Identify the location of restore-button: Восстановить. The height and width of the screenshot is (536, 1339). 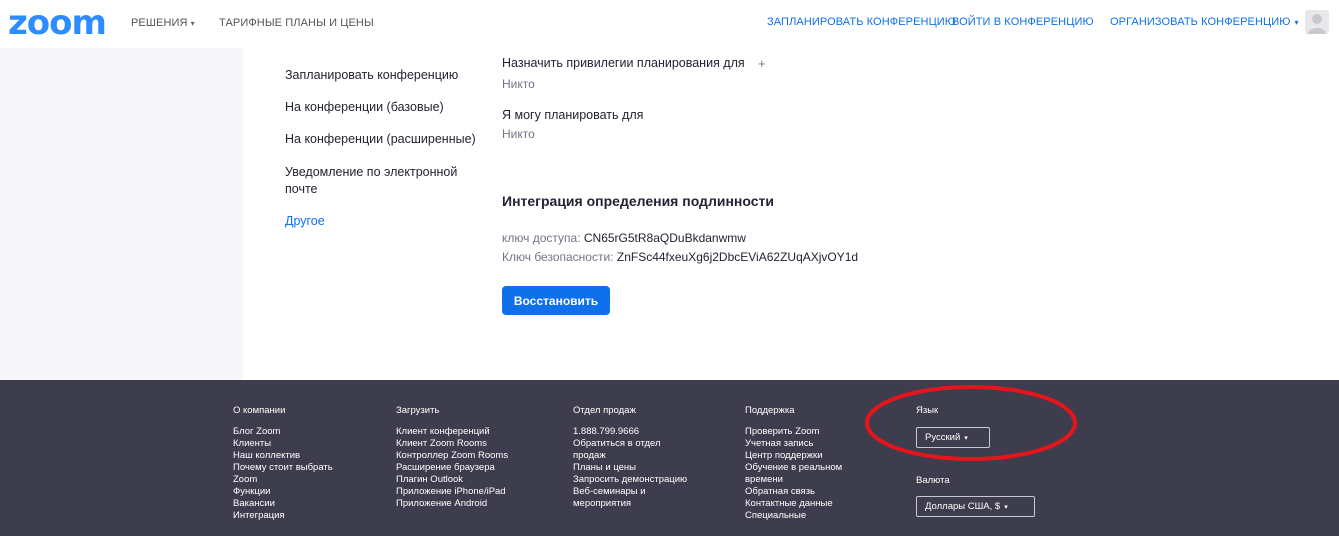
(556, 300).